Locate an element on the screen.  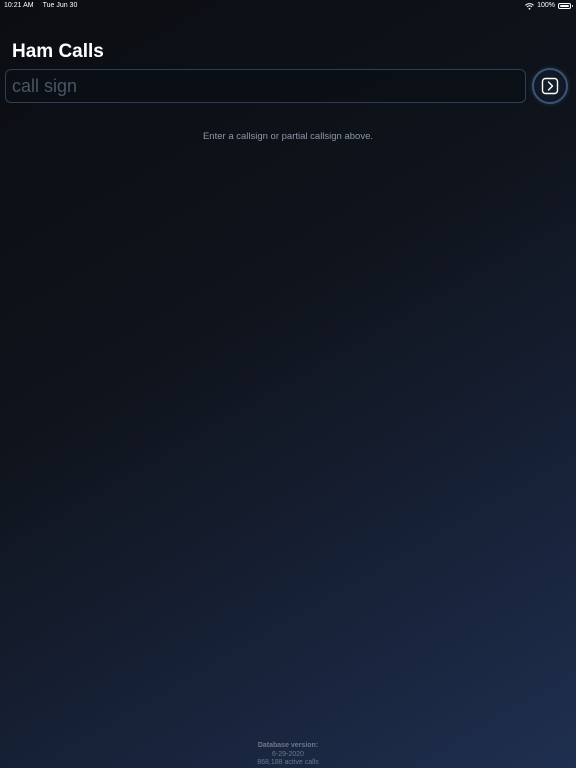
active-calls-count: 868,188 active calls is located at coordinates (288, 762).